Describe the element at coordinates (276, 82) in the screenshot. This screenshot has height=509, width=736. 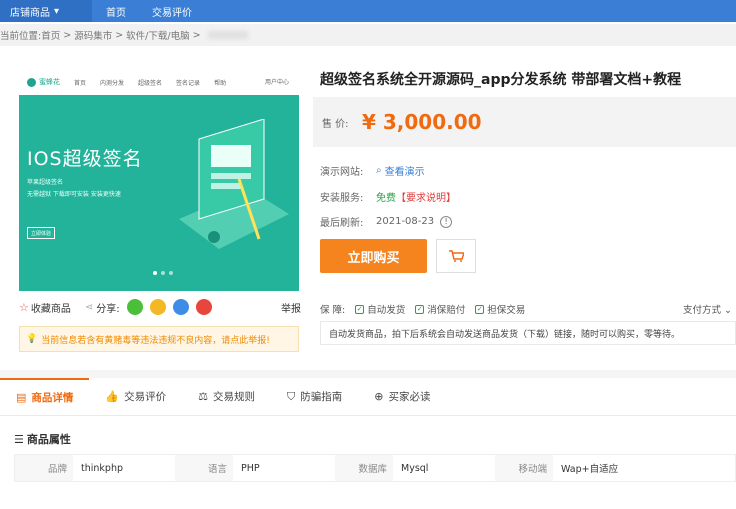
I see `preview-account: 用户中心` at that location.